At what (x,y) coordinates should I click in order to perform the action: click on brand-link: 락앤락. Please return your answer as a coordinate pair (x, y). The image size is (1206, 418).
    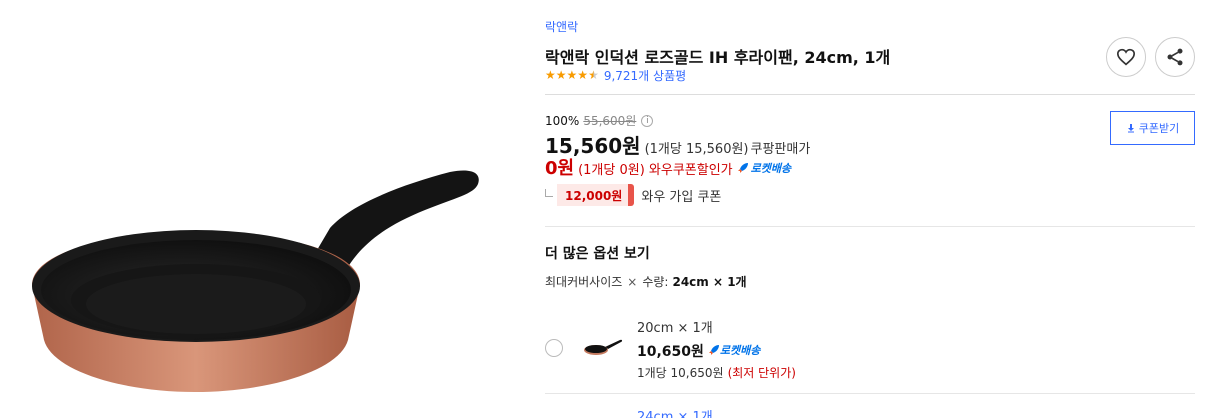
    Looking at the image, I should click on (561, 26).